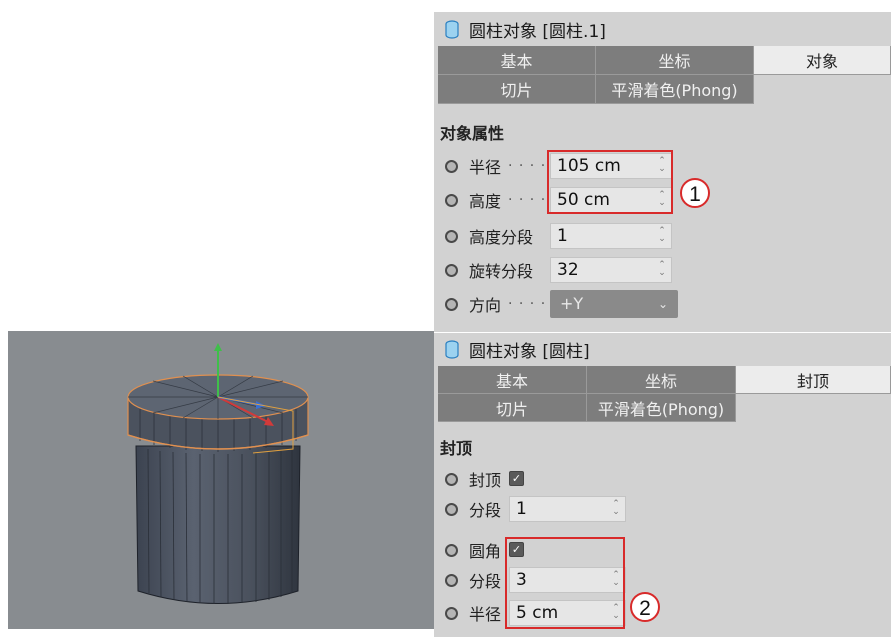  What do you see at coordinates (501, 271) in the screenshot?
I see `param-label: 旋转分段` at bounding box center [501, 271].